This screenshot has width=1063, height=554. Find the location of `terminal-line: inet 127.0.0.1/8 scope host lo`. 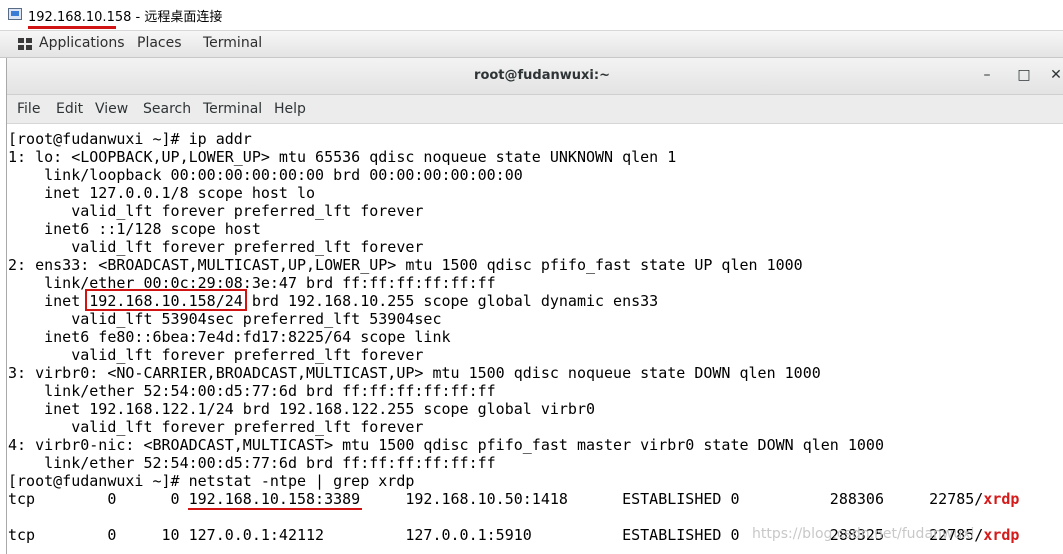

terminal-line: inet 127.0.0.1/8 scope host lo is located at coordinates (162, 193).